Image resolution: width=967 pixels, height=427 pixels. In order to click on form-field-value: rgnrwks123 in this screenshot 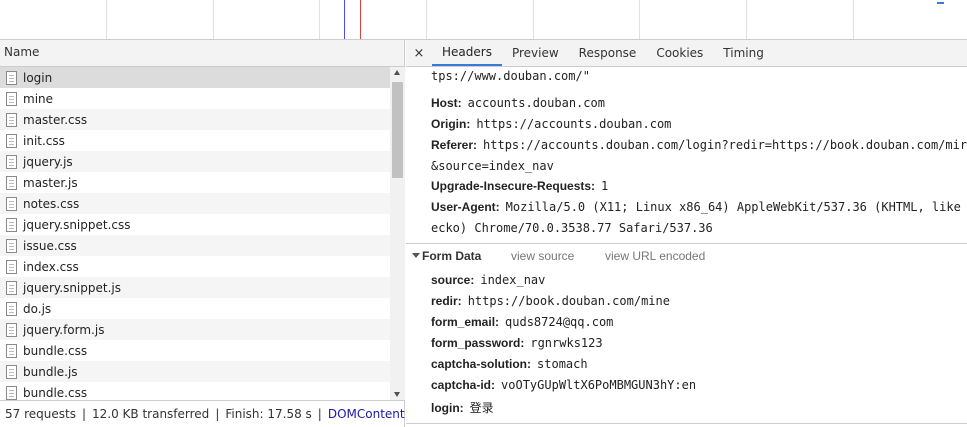, I will do `click(566, 343)`.